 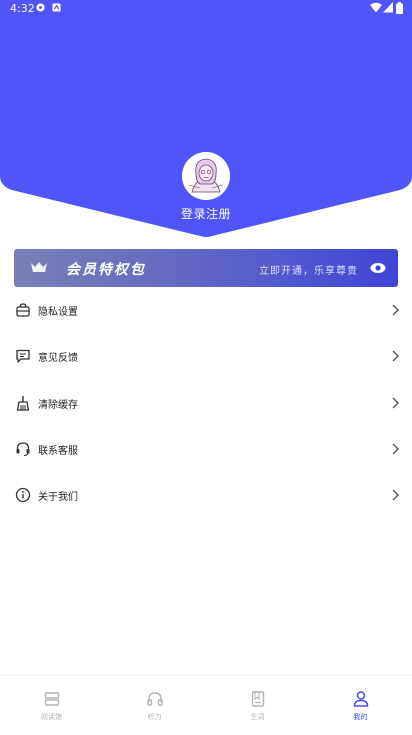 I want to click on tab-label-reading-hall: 阅读馆, so click(x=51, y=717).